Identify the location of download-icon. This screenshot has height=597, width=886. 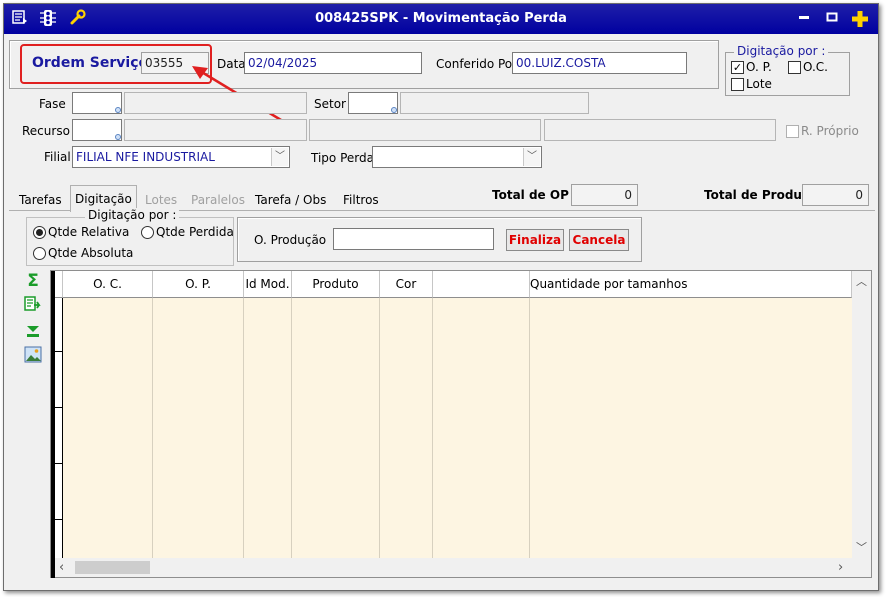
(33, 331).